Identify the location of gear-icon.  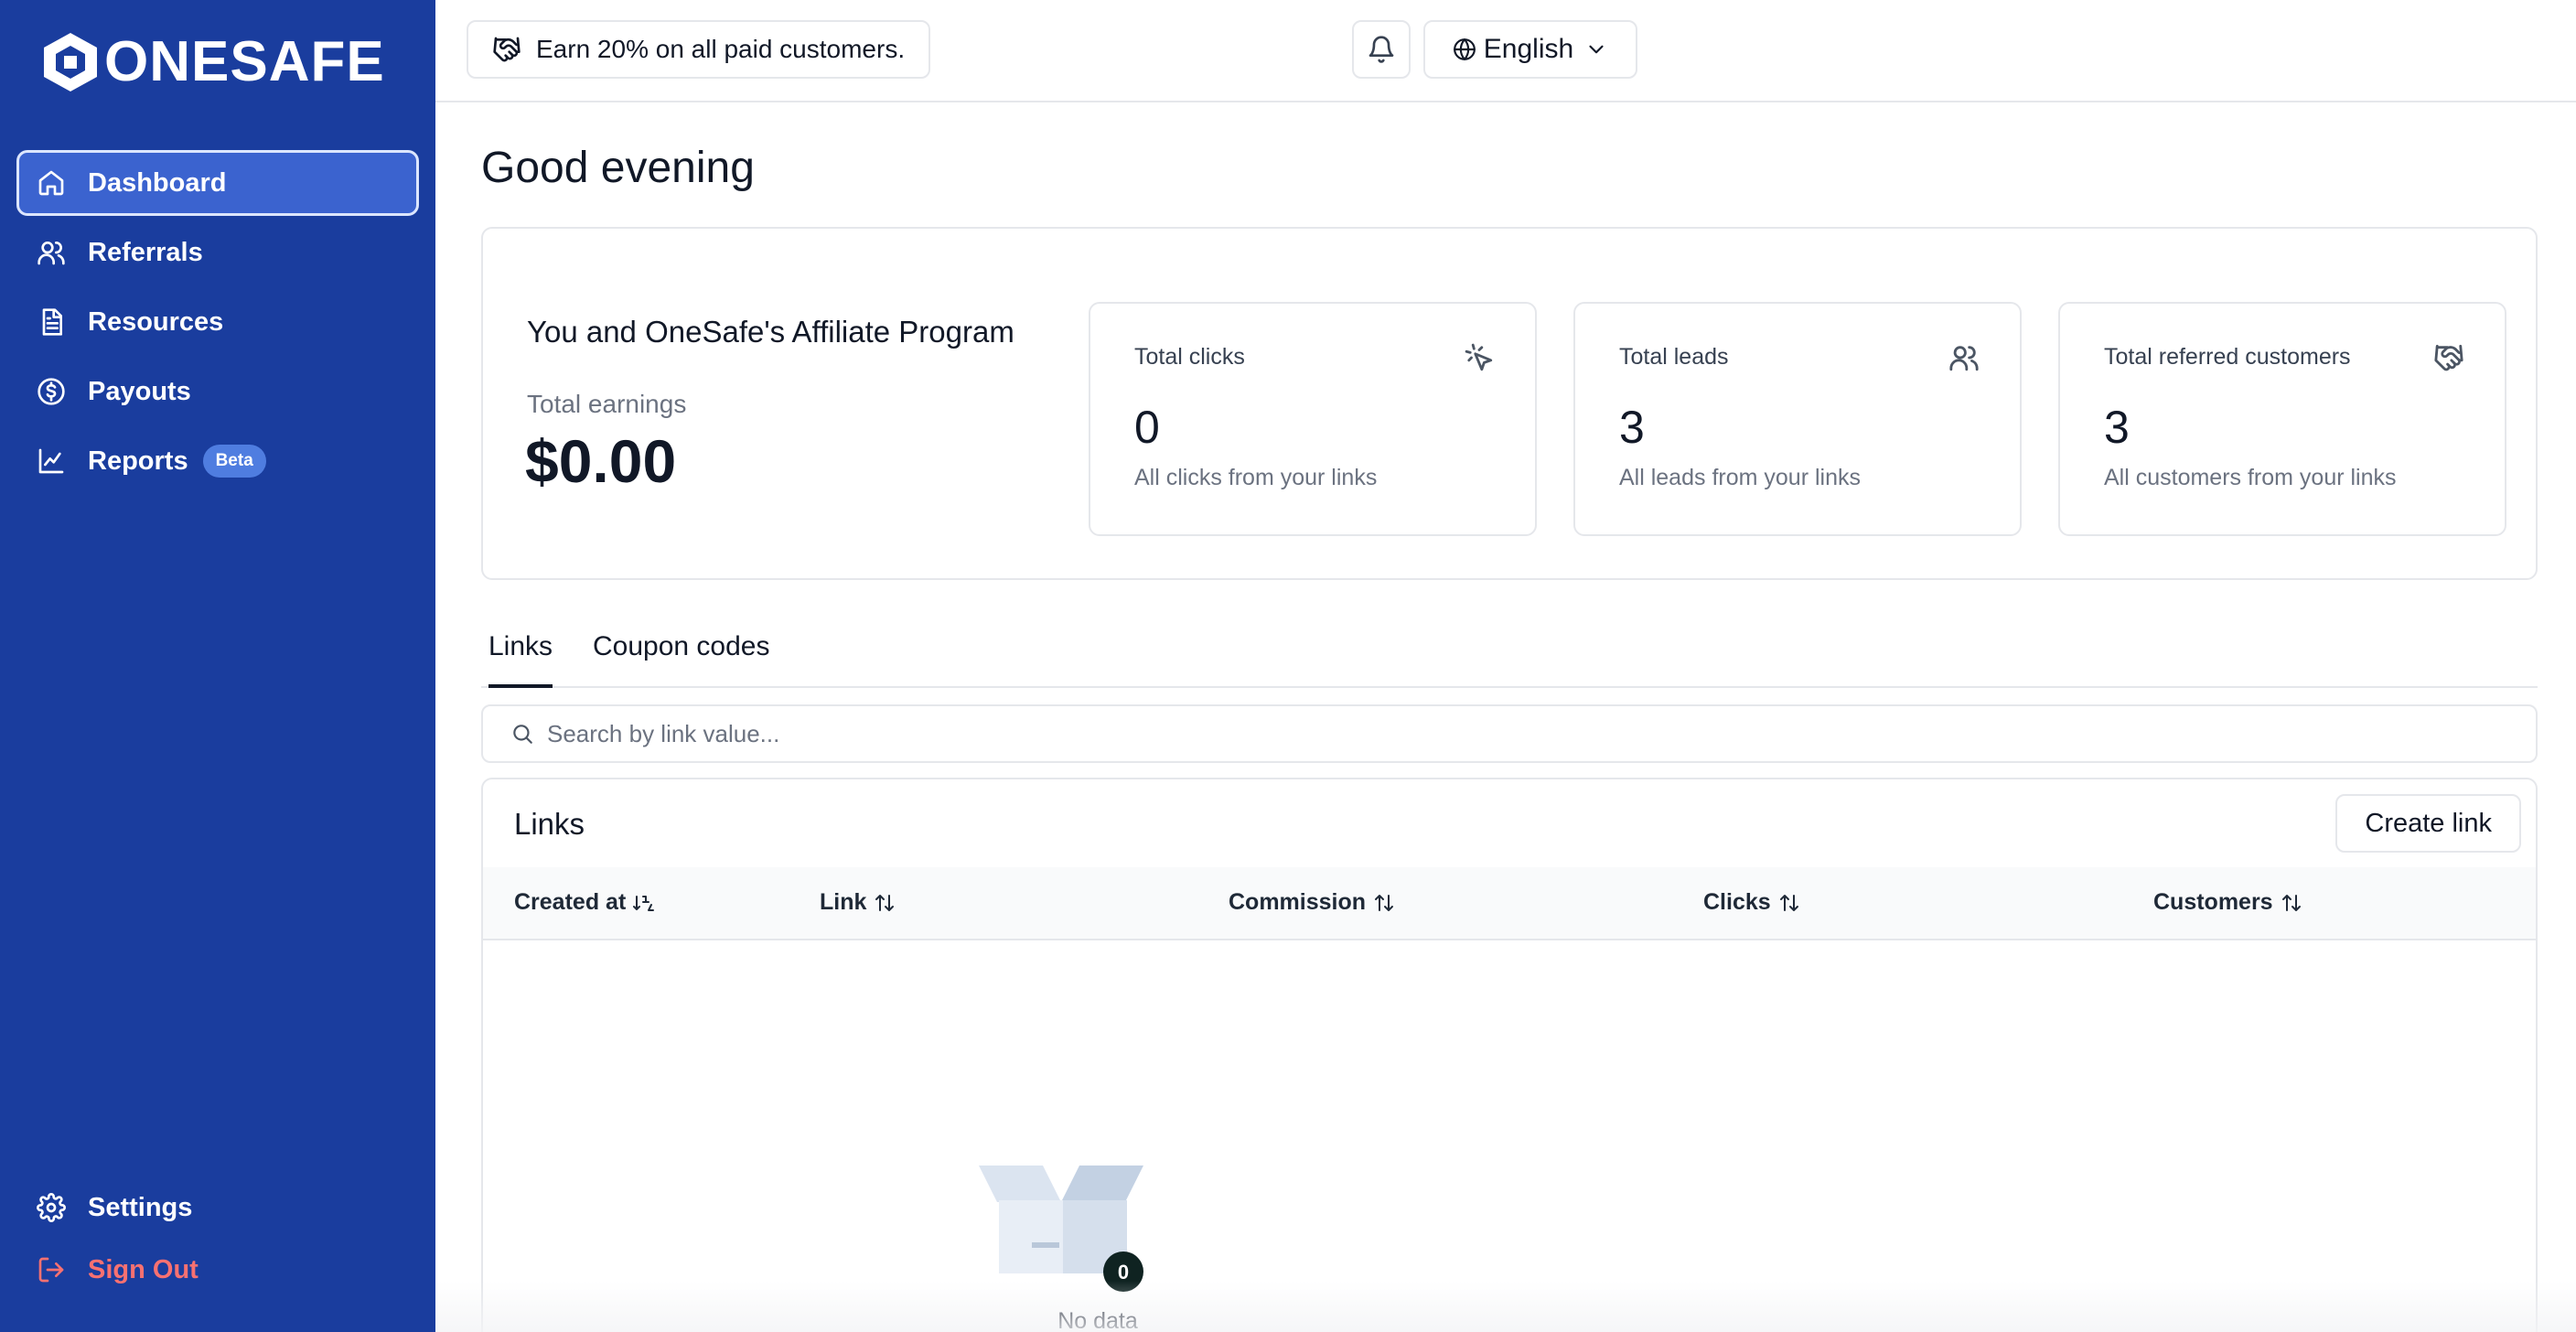
(51, 1207).